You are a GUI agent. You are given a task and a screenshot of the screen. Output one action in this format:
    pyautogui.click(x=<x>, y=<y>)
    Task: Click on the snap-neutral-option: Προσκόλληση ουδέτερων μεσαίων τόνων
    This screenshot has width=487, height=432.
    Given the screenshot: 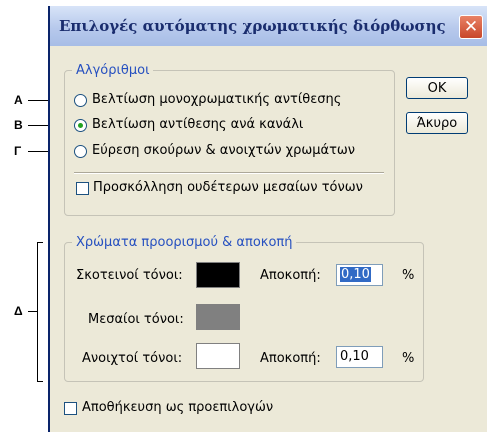 What is the action you would take?
    pyautogui.click(x=231, y=188)
    